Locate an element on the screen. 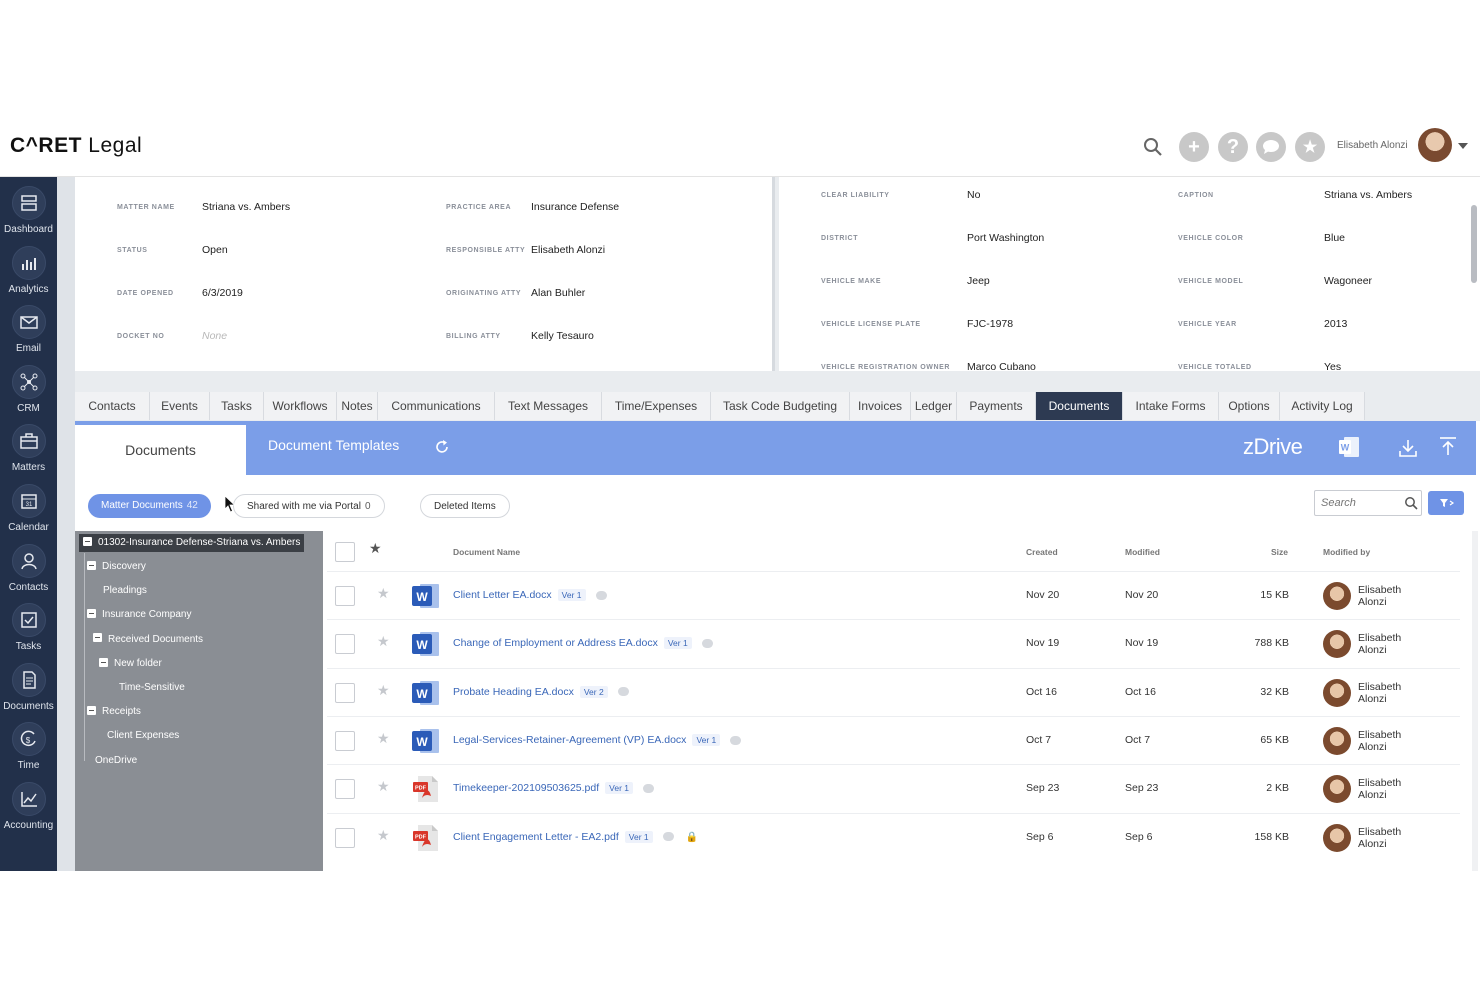 The image size is (1480, 987). document-name: Client Letter EA.docx is located at coordinates (502, 595).